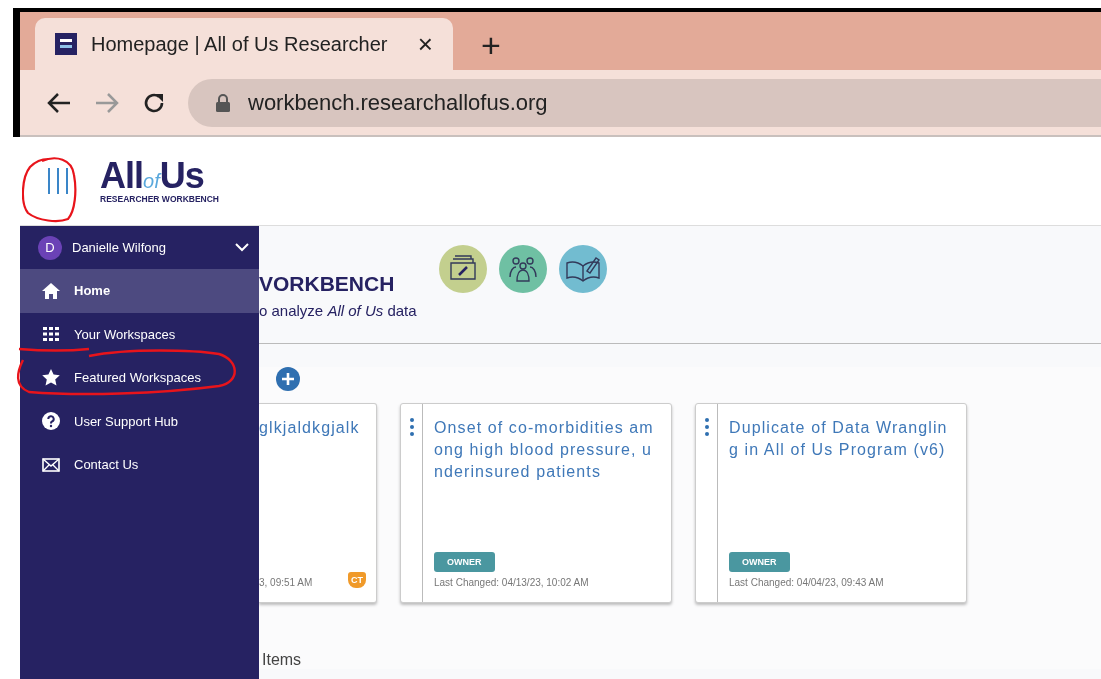  I want to click on back-icon, so click(59, 102).